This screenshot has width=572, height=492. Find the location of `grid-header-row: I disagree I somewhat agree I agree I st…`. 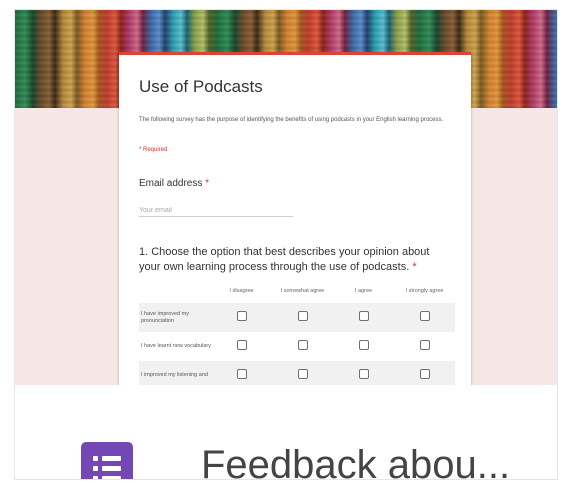

grid-header-row: I disagree I somewhat agree I agree I st… is located at coordinates (297, 291).